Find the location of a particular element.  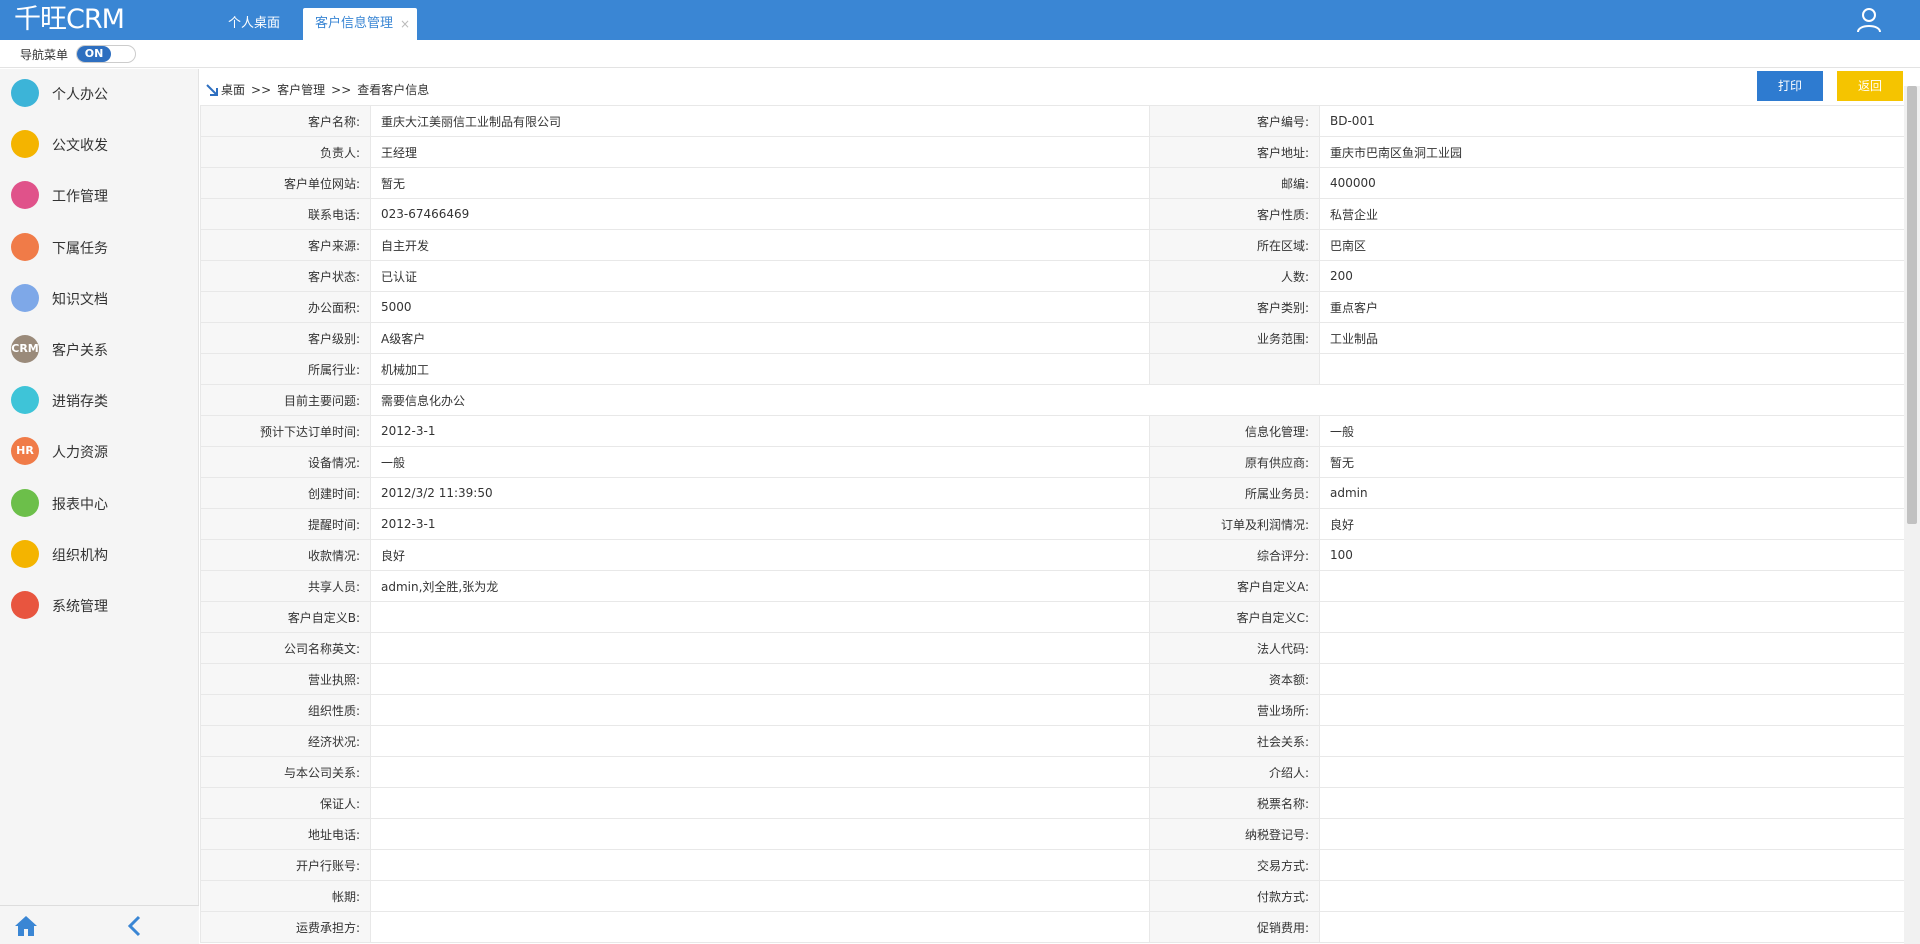

sidebar-item: 组织机构 is located at coordinates (99, 554).